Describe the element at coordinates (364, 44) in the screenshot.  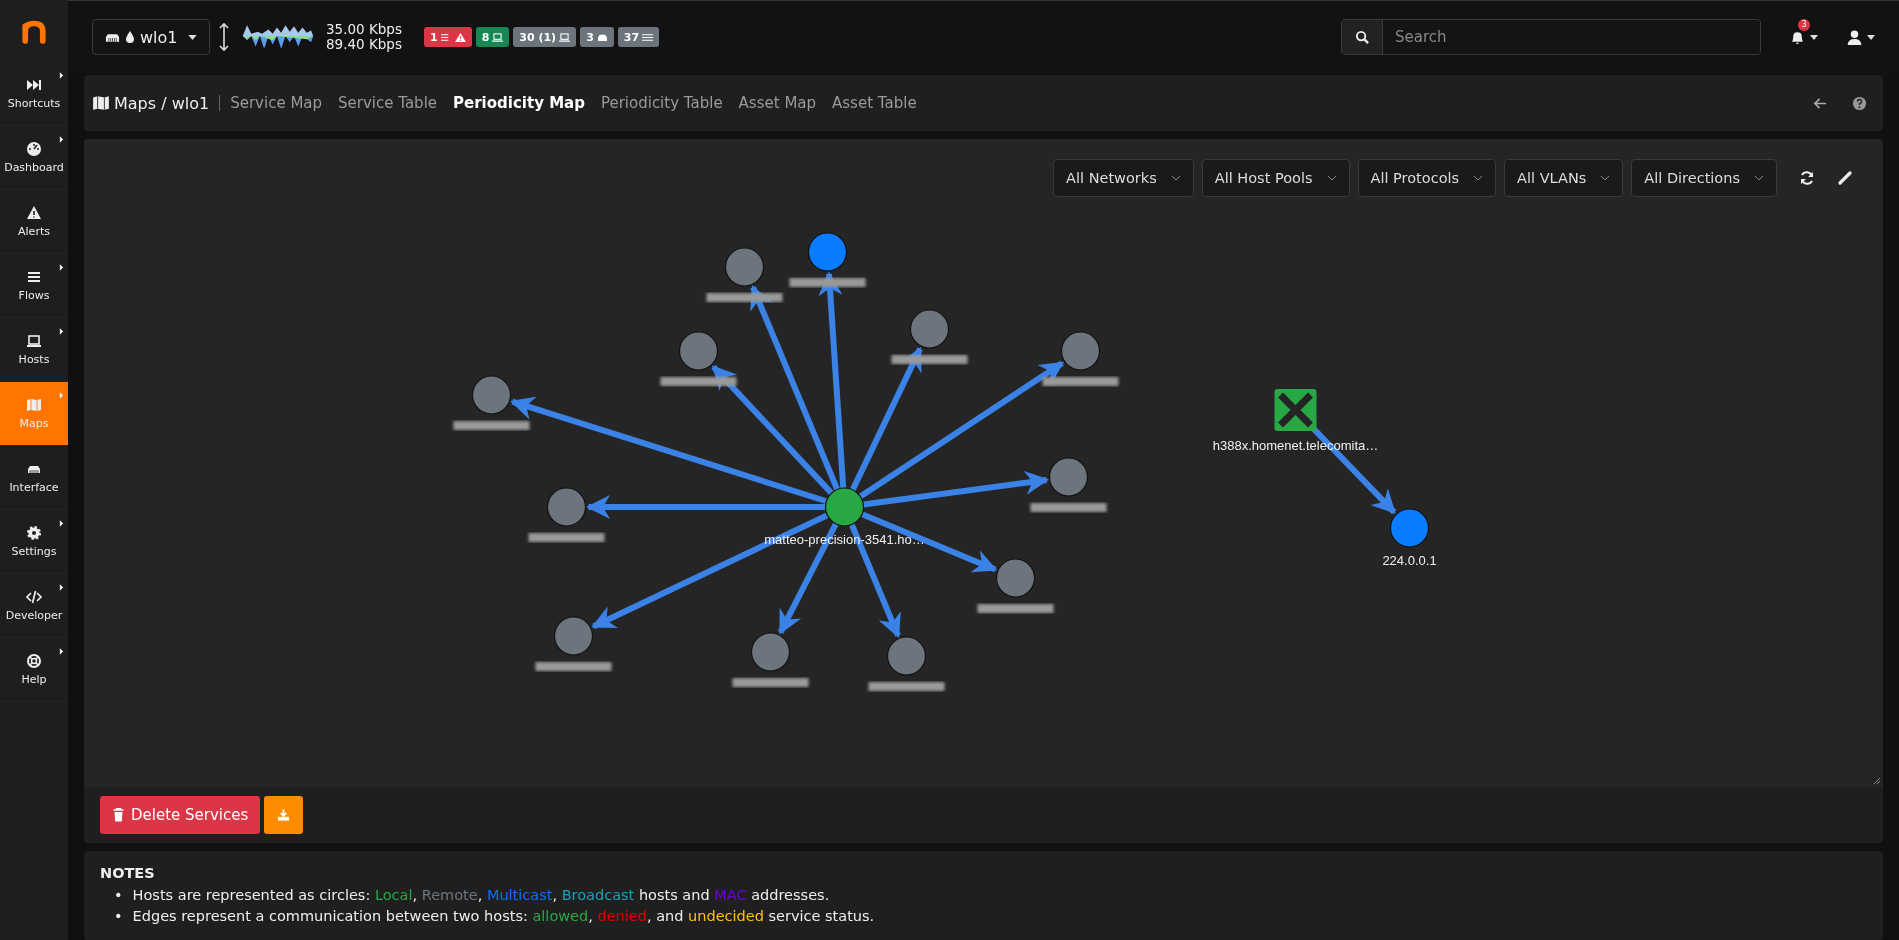
I see `download-rate: 89.40 Kbps` at that location.